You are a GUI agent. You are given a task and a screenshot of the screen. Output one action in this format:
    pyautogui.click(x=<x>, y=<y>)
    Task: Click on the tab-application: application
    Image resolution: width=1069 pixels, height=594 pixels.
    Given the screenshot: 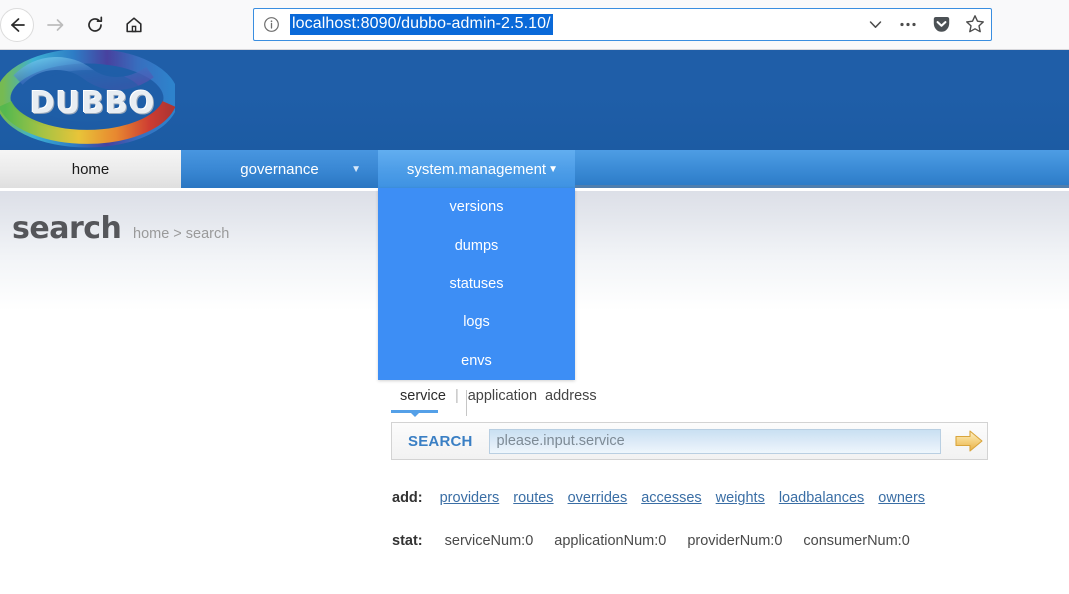 What is the action you would take?
    pyautogui.click(x=502, y=396)
    